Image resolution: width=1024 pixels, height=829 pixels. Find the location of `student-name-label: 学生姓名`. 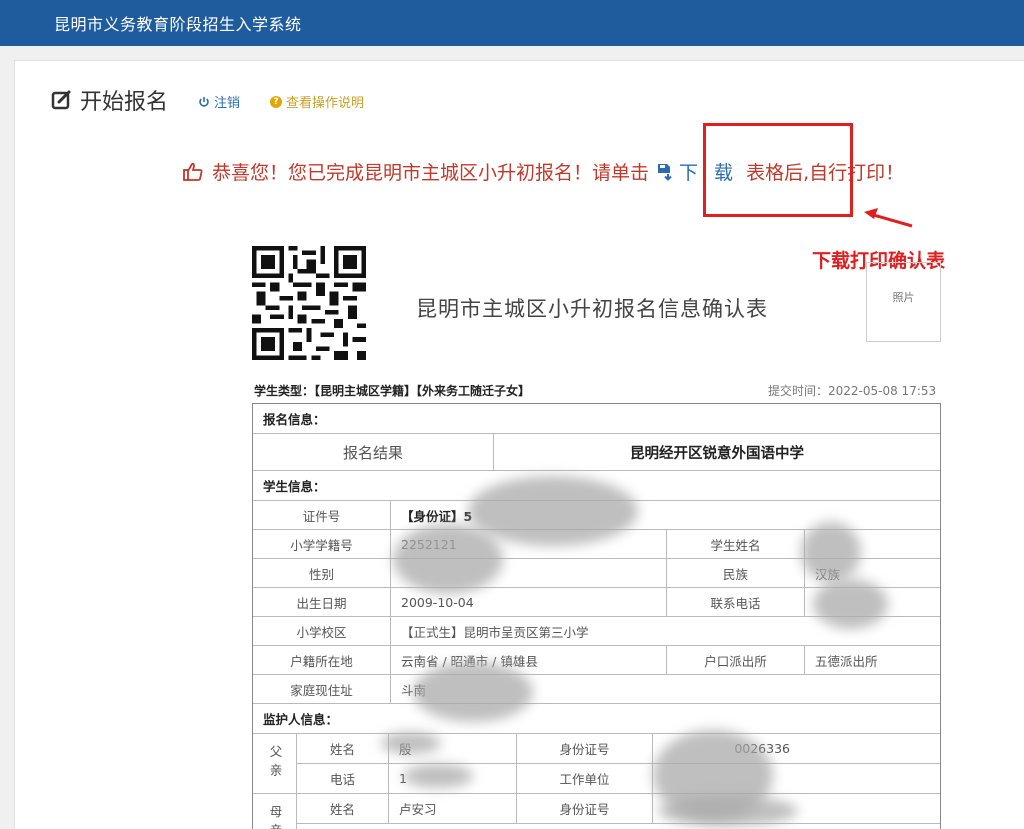

student-name-label: 学生姓名 is located at coordinates (736, 544).